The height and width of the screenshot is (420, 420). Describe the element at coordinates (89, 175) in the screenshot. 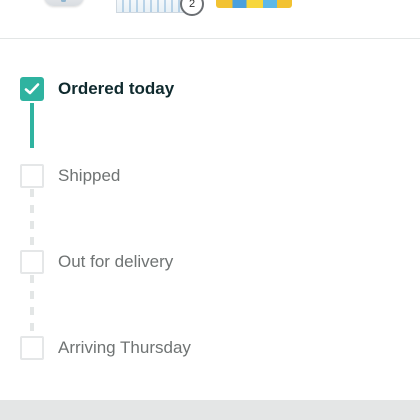

I see `step-label: Shipped` at that location.